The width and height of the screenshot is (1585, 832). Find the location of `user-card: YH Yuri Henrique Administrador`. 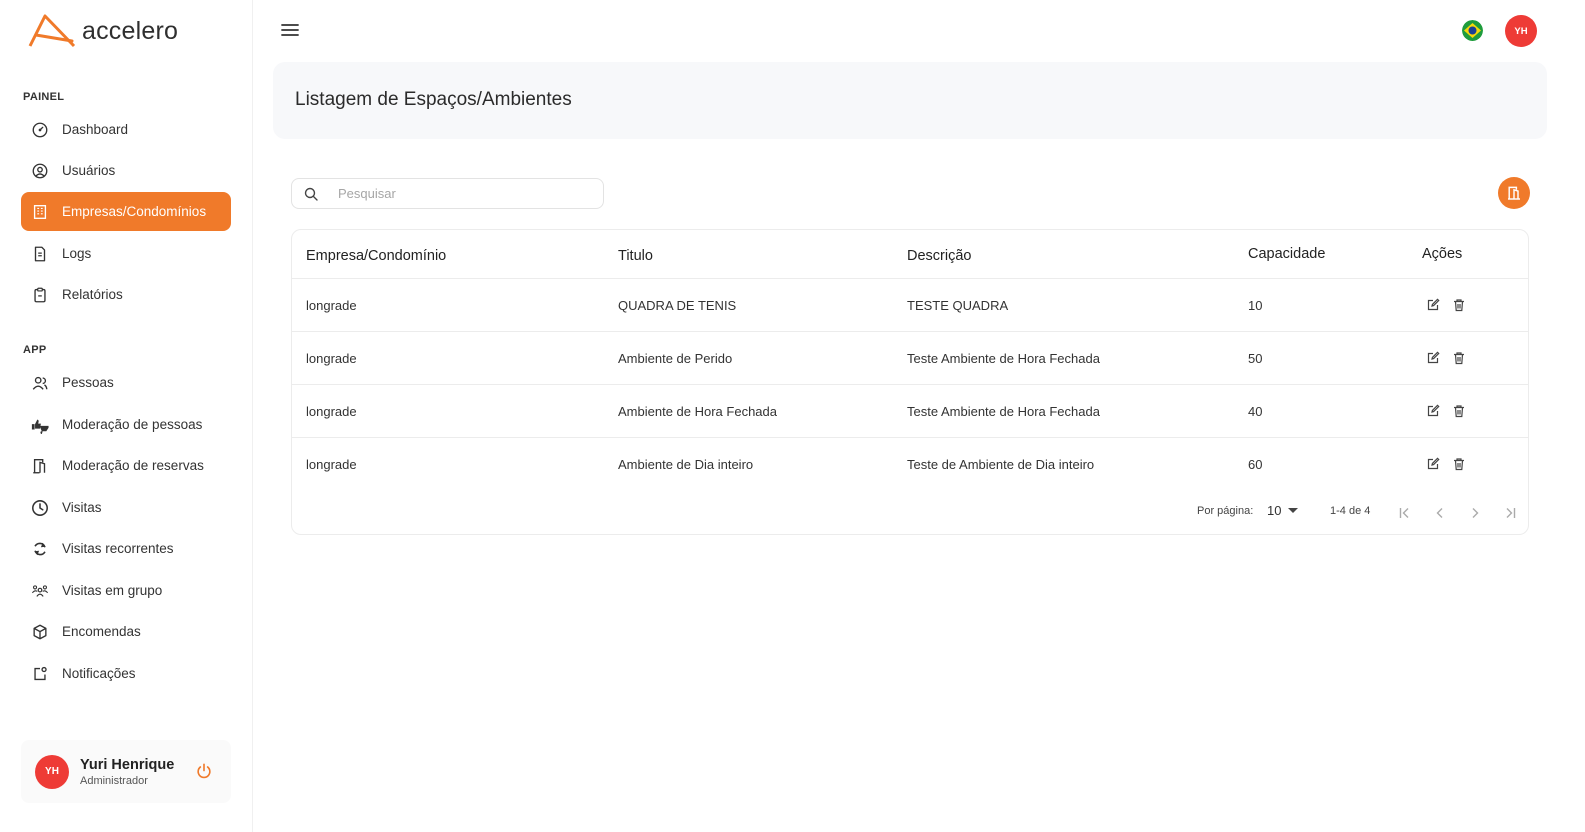

user-card: YH Yuri Henrique Administrador is located at coordinates (126, 771).